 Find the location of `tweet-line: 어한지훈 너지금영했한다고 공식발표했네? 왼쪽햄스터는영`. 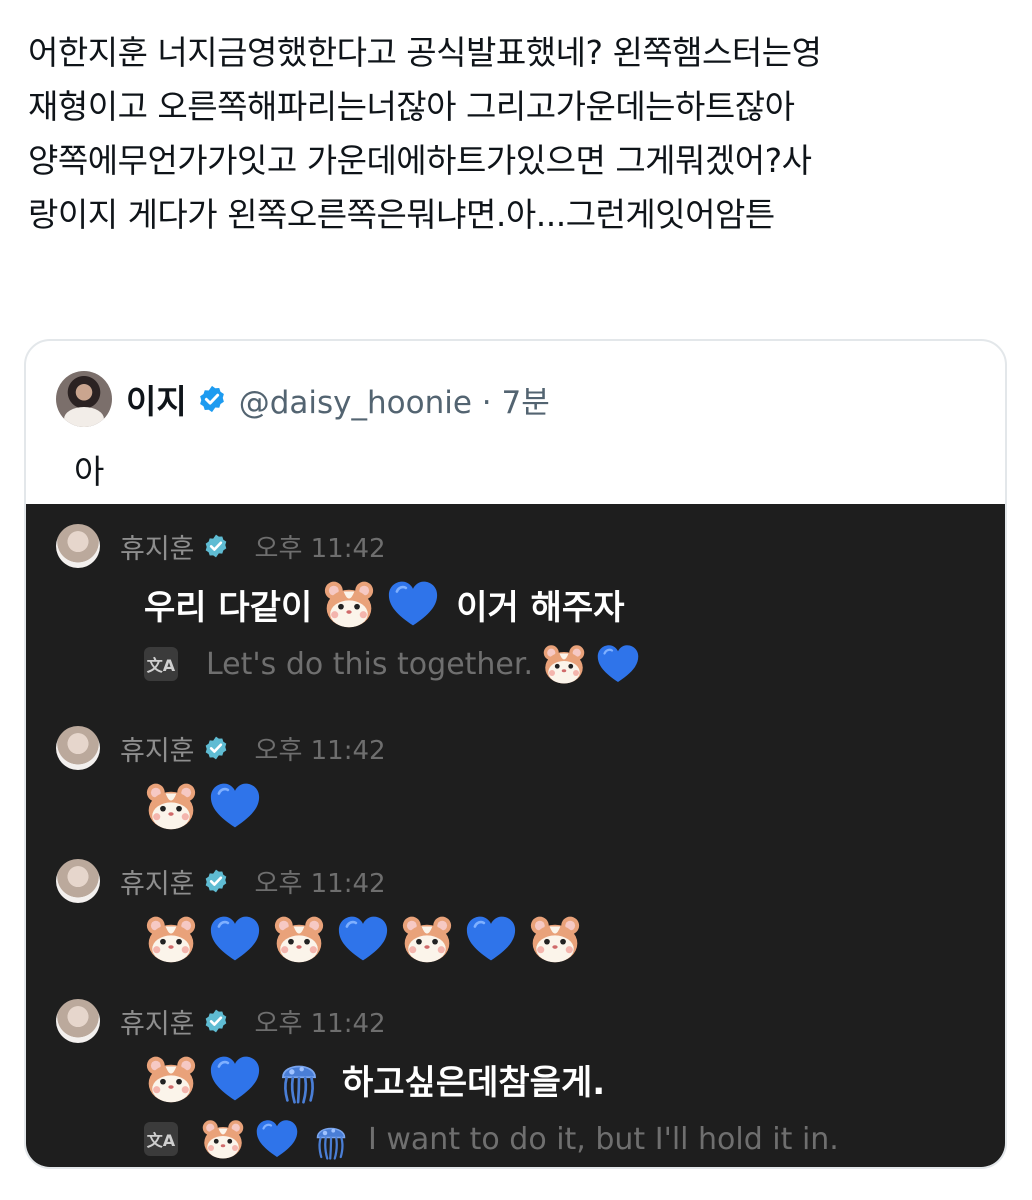

tweet-line: 어한지훈 너지금영했한다고 공식발표했네? 왼쪽햄스터는영 is located at coordinates (425, 52).